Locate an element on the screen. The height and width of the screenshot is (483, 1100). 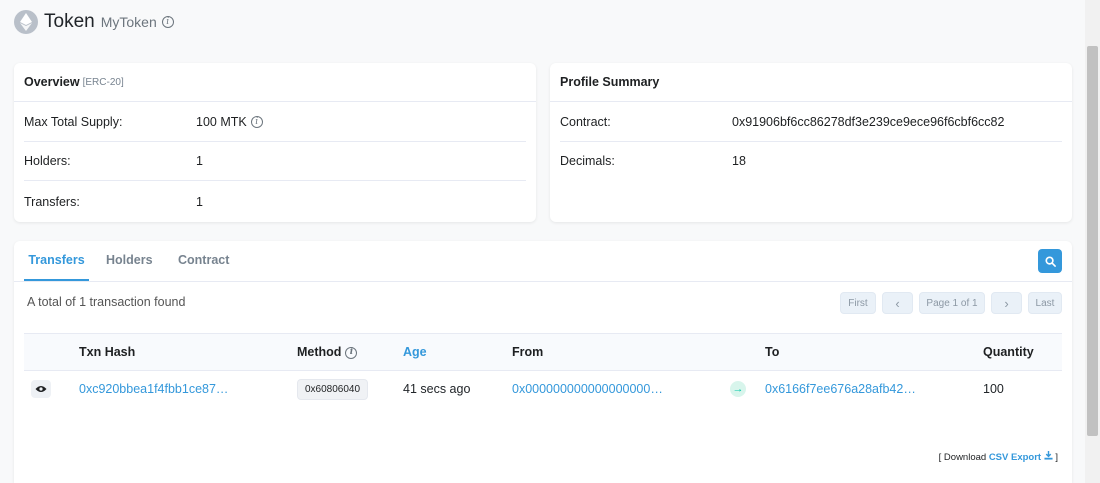
col-txn-hash: Txn Hash is located at coordinates (107, 352).